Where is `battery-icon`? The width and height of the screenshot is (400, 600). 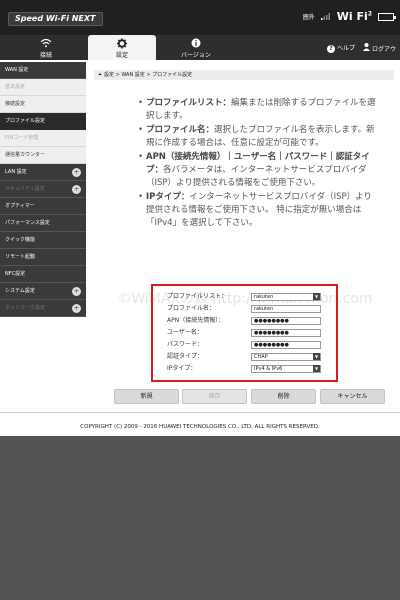 battery-icon is located at coordinates (387, 16).